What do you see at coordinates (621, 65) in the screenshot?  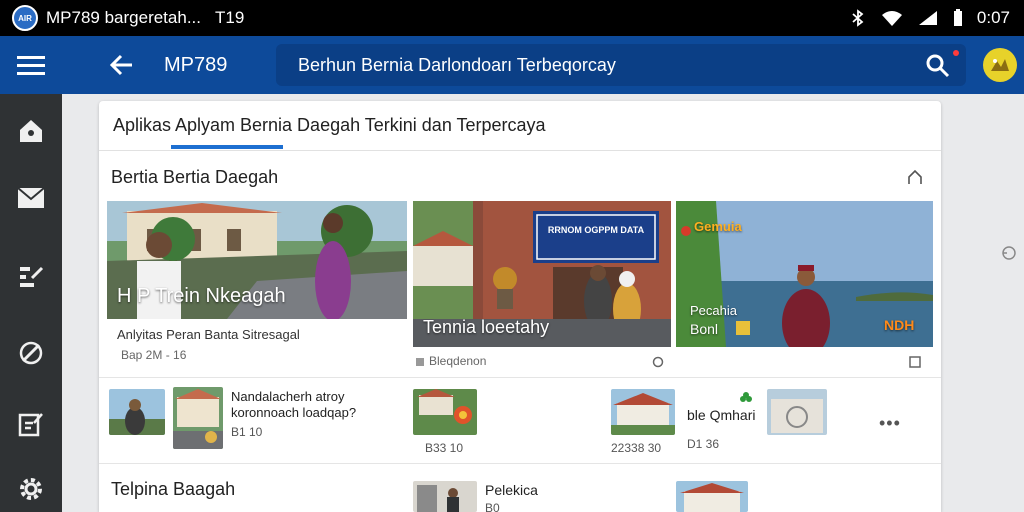 I see `search-bar: Berhun Bernia Darlondoarı Terbeqorcay` at bounding box center [621, 65].